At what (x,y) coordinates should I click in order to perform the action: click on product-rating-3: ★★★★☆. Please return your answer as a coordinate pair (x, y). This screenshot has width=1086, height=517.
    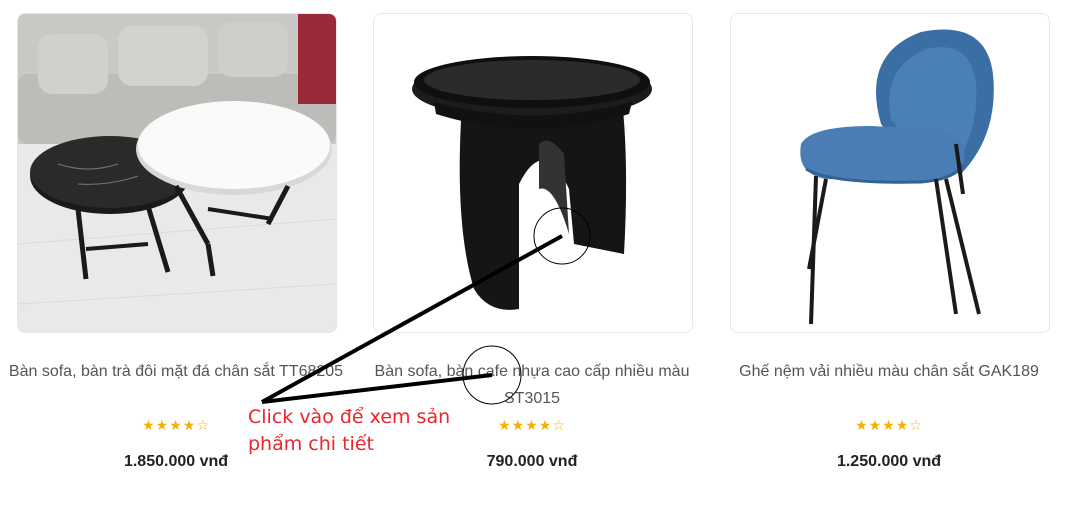
    Looking at the image, I should click on (889, 425).